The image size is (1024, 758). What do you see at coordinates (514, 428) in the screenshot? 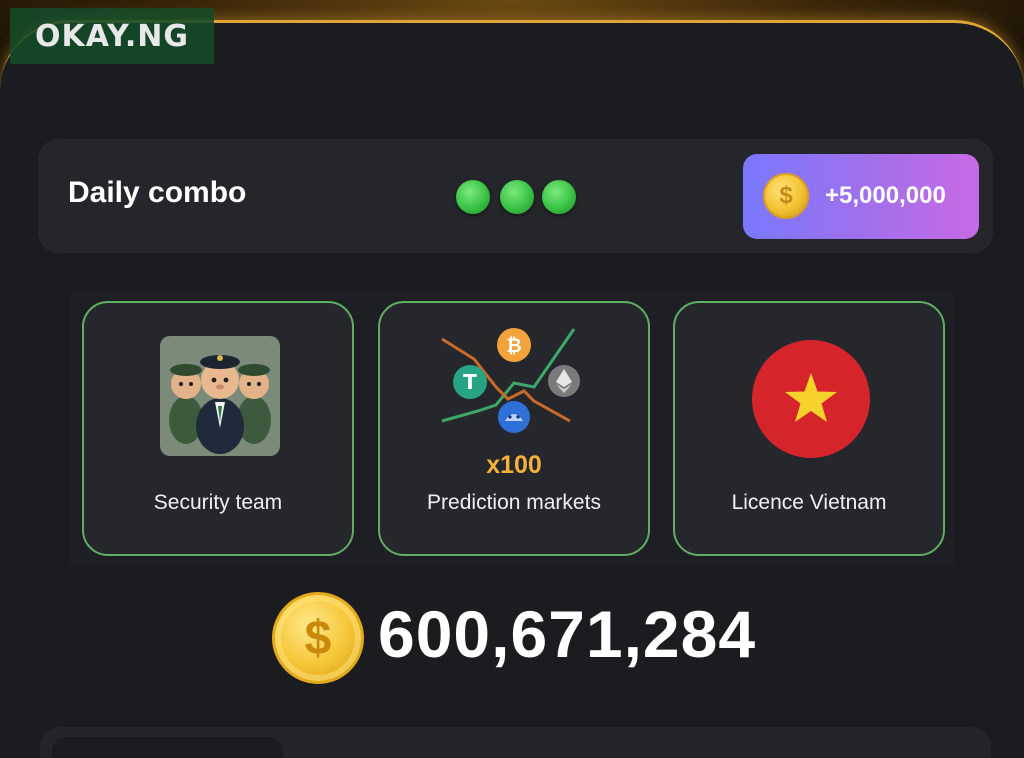
I see `combo-card-prediction-markets: ₿ T x100 Prediction markets` at bounding box center [514, 428].